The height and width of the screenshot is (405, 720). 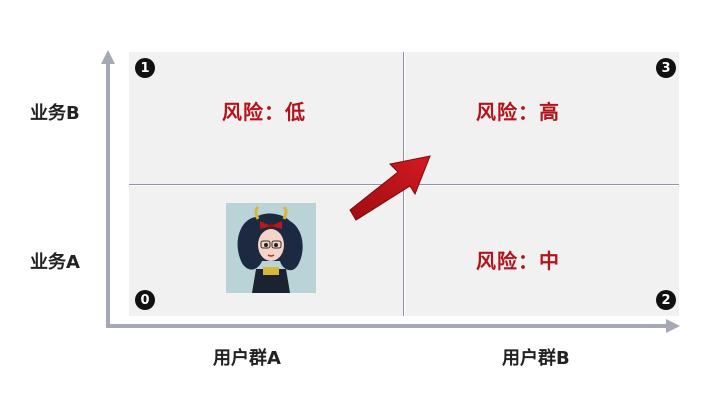 I want to click on badge-0: 0, so click(x=145, y=300).